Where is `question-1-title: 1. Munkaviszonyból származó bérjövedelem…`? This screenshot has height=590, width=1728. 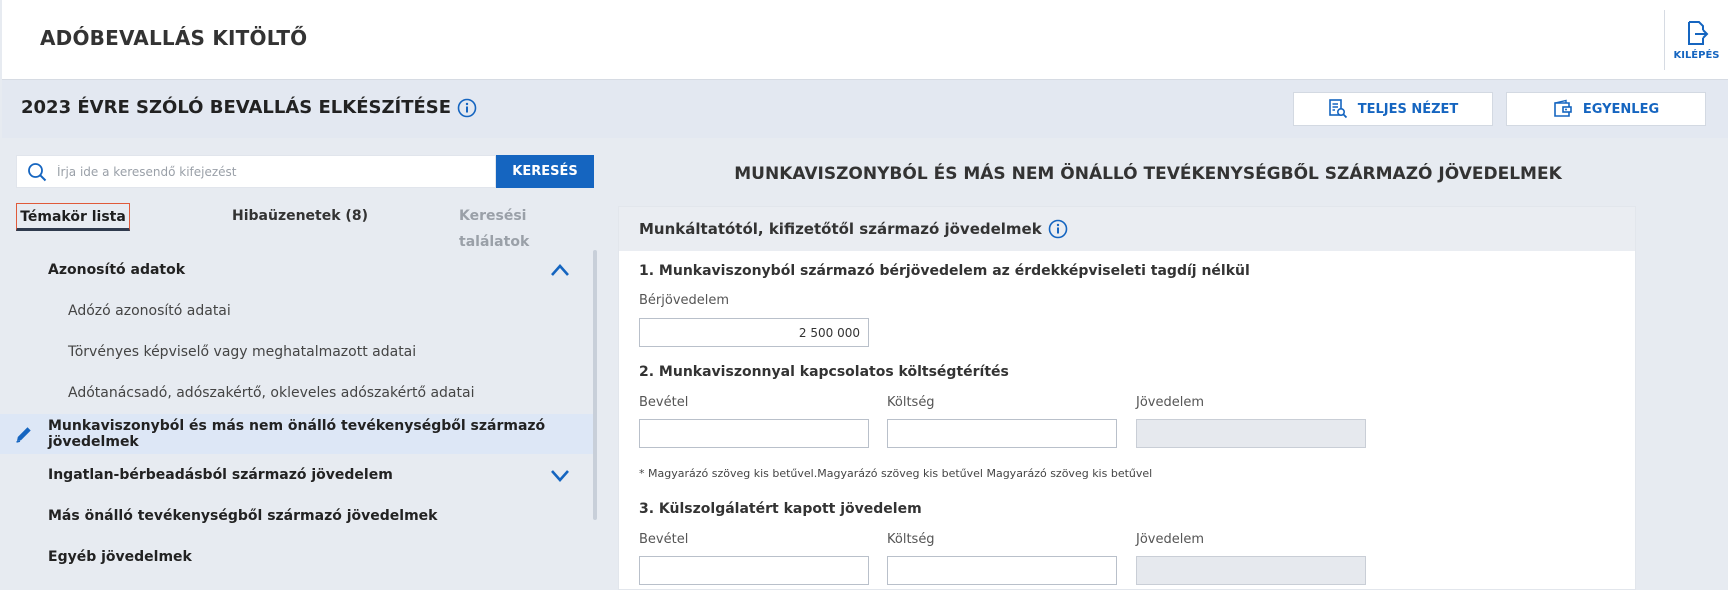
question-1-title: 1. Munkaviszonyból származó bérjövedelem… is located at coordinates (944, 271).